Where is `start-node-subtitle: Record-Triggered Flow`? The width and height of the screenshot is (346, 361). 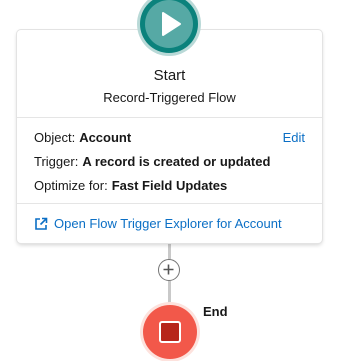
start-node-subtitle: Record-Triggered Flow is located at coordinates (169, 97).